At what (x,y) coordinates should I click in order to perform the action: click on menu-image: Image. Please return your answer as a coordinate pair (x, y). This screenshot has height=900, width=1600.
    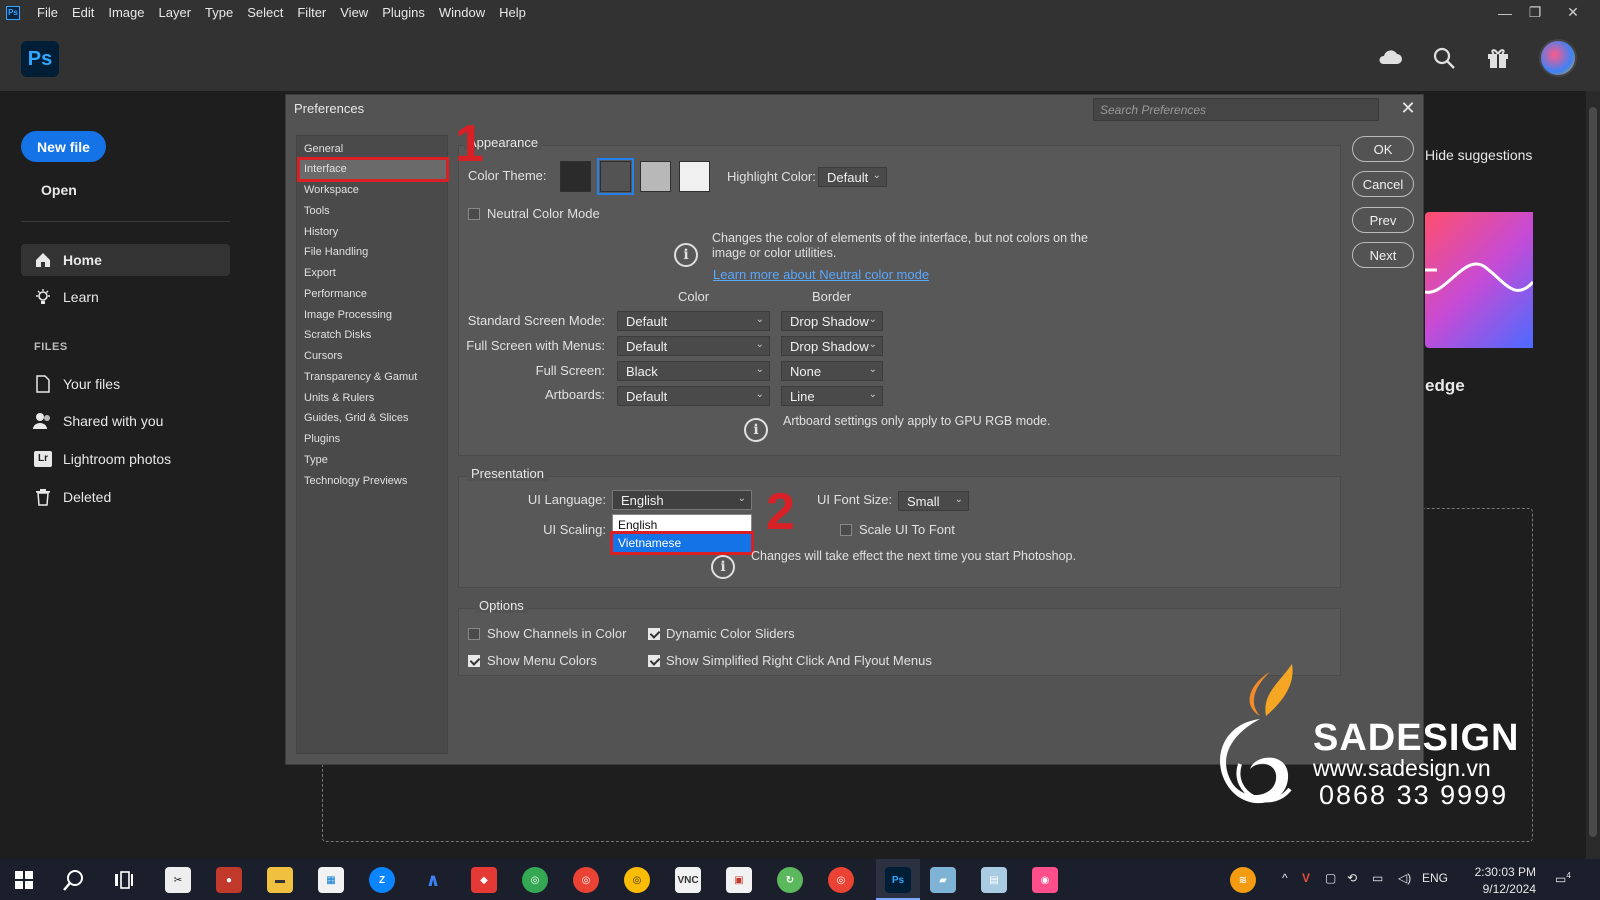
    Looking at the image, I should click on (126, 12).